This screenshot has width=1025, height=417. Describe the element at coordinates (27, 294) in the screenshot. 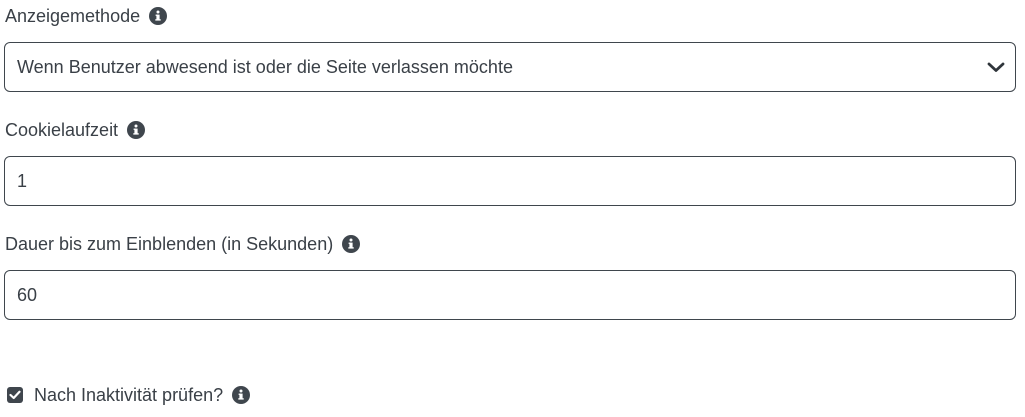

I see `delay-value: 60` at that location.